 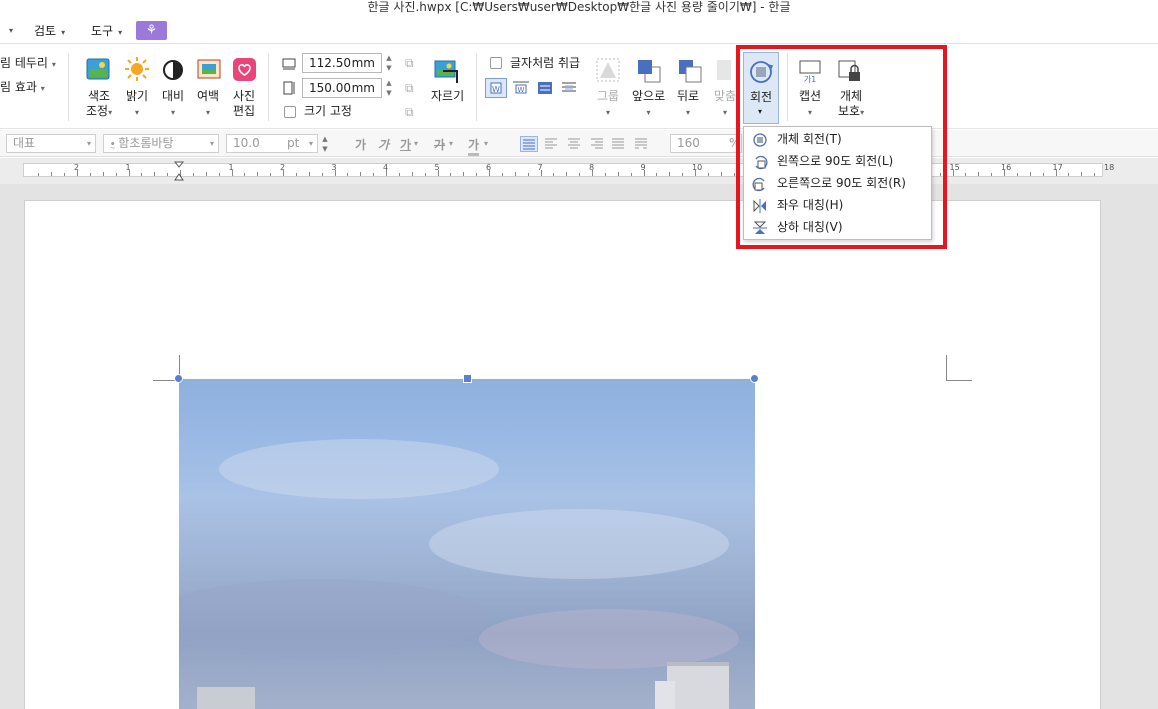 What do you see at coordinates (161, 143) in the screenshot?
I see `font-select: ꔸ 함초롬바탕 ▾` at bounding box center [161, 143].